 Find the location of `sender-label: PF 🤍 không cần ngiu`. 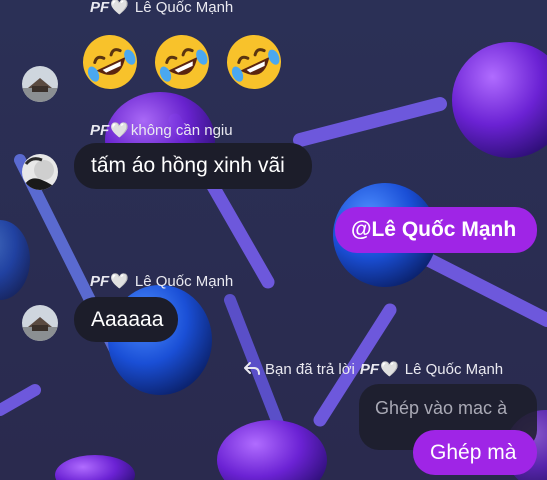

sender-label: PF 🤍 không cần ngiu is located at coordinates (161, 130).